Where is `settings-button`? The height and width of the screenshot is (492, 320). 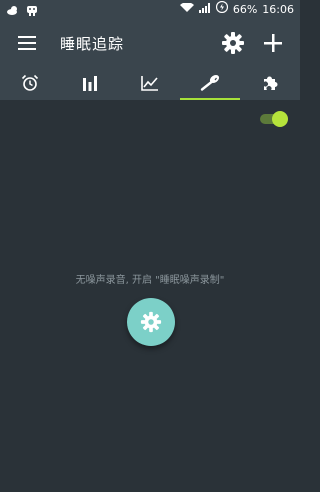 settings-button is located at coordinates (233, 43).